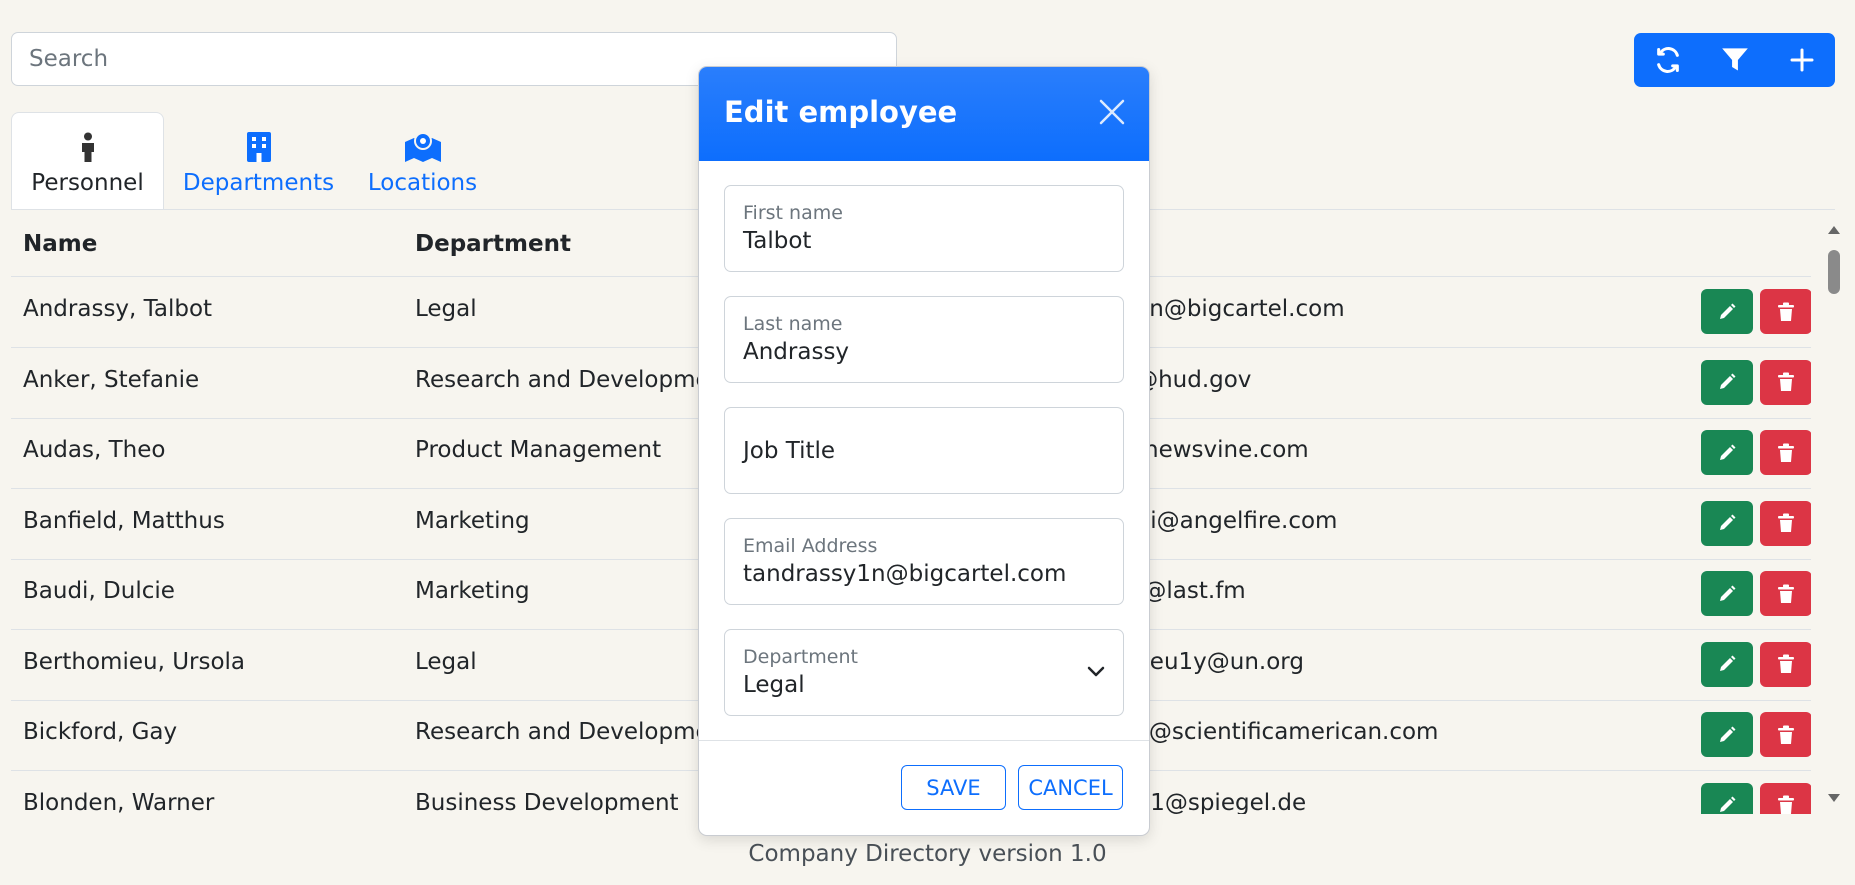 The height and width of the screenshot is (885, 1855). I want to click on employee-email: y1n@bigcartel.com, so click(1233, 309).